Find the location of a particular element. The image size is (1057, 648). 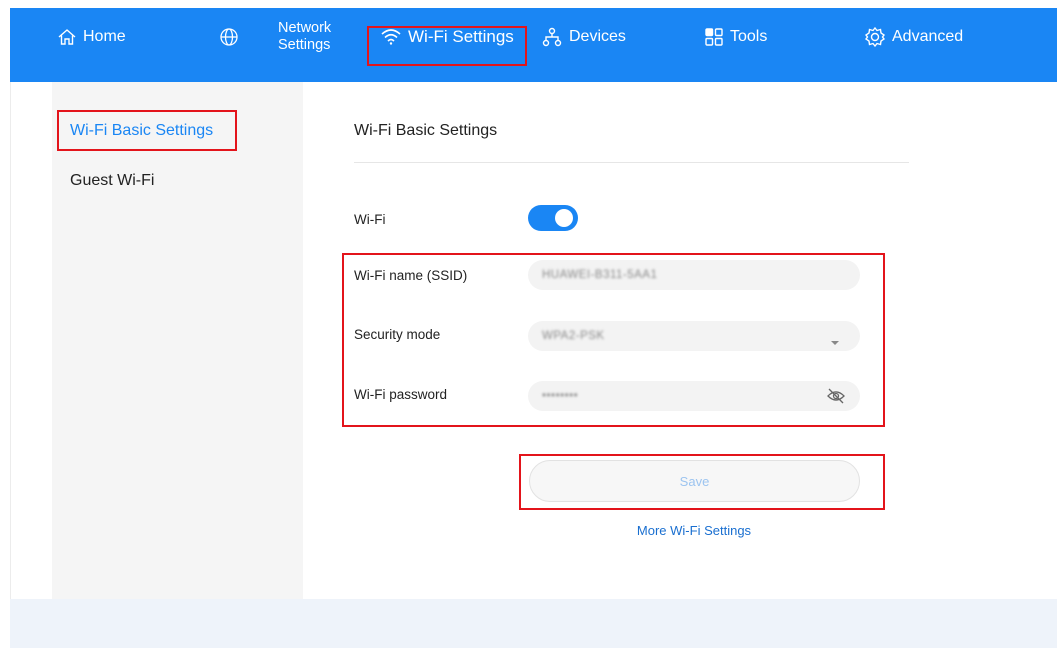

nav-tools: Tools is located at coordinates (735, 37).